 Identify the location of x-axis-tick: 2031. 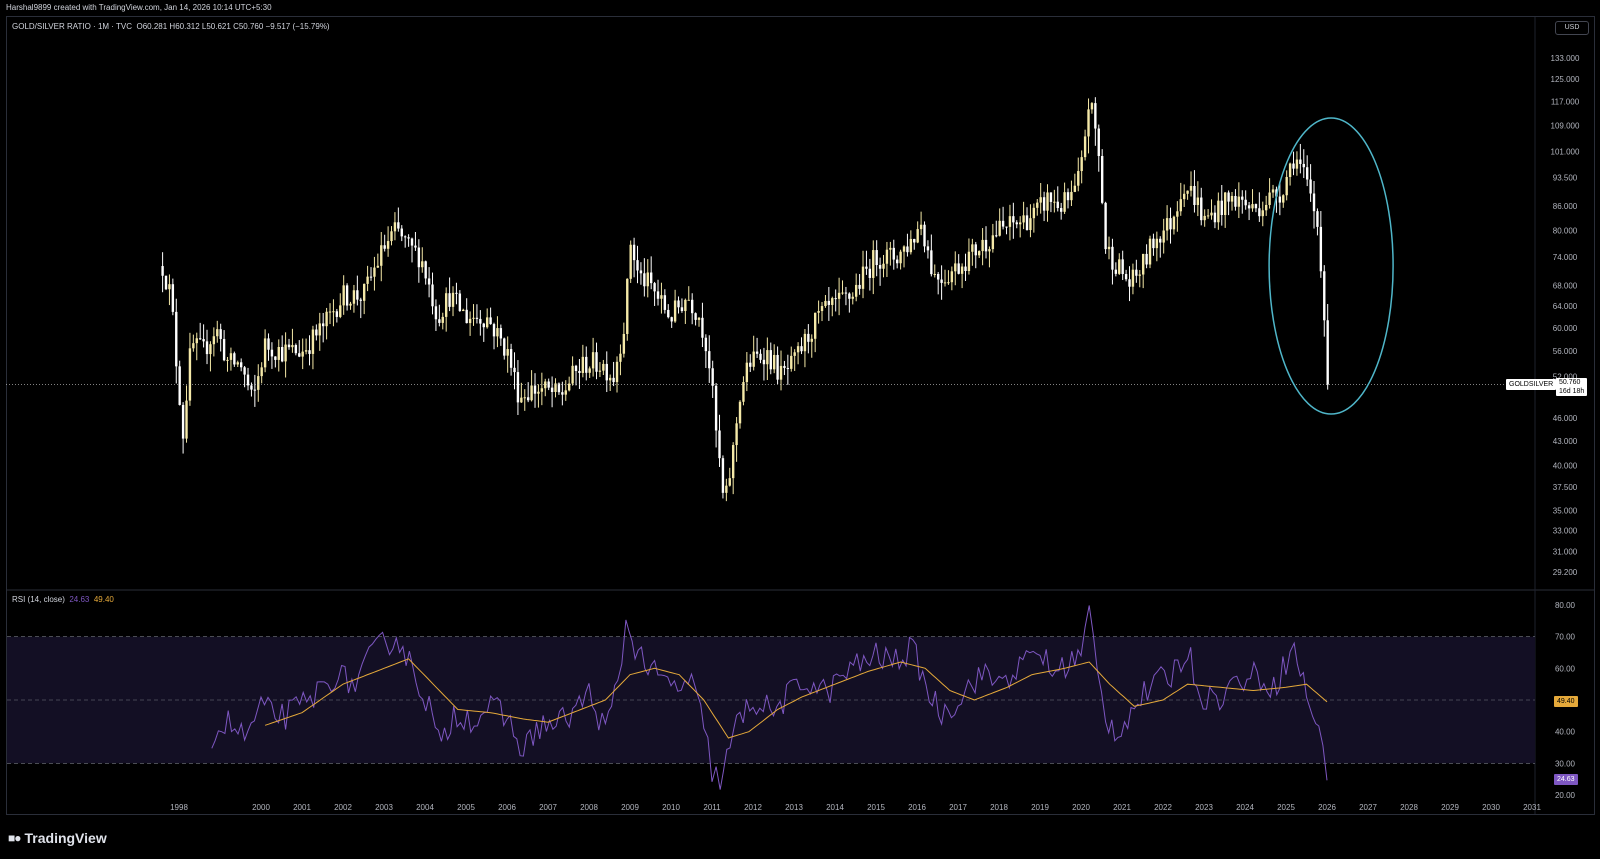
(1532, 807).